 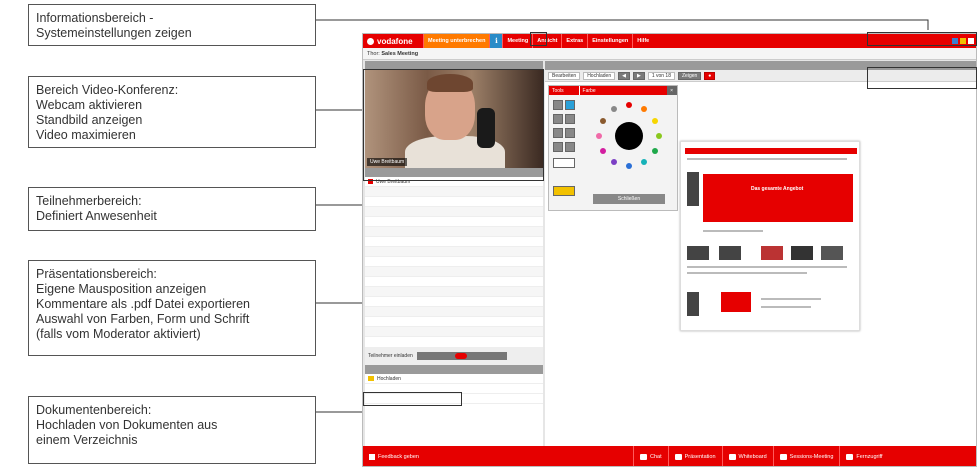 What do you see at coordinates (700, 457) in the screenshot?
I see `footer-presentation-label: Präsentation` at bounding box center [700, 457].